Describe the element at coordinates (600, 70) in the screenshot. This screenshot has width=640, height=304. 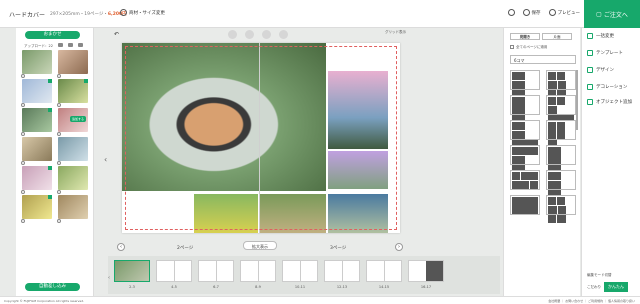
I see `menu-design: デザイン` at that location.